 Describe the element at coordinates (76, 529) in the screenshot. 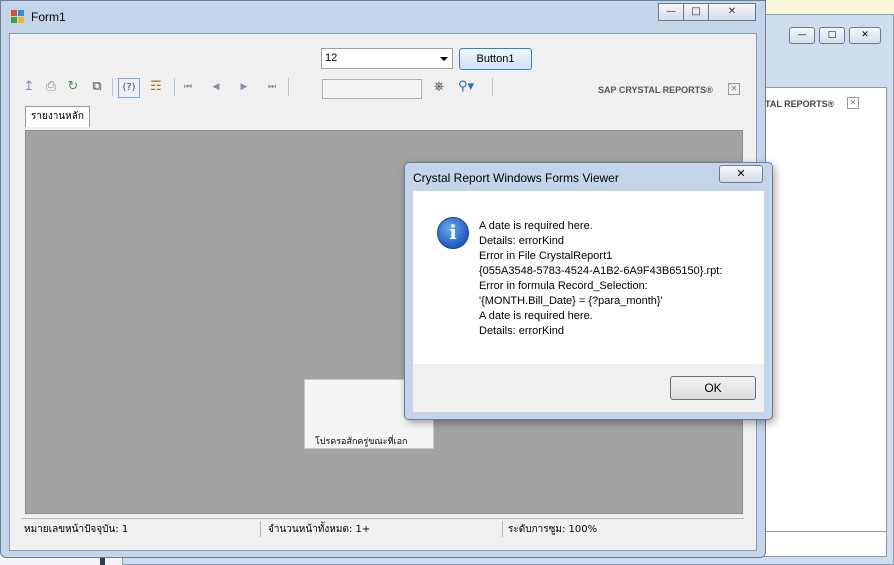

I see `status-current-page: หมายเลขหน้าปัจจุบัน: 1` at that location.